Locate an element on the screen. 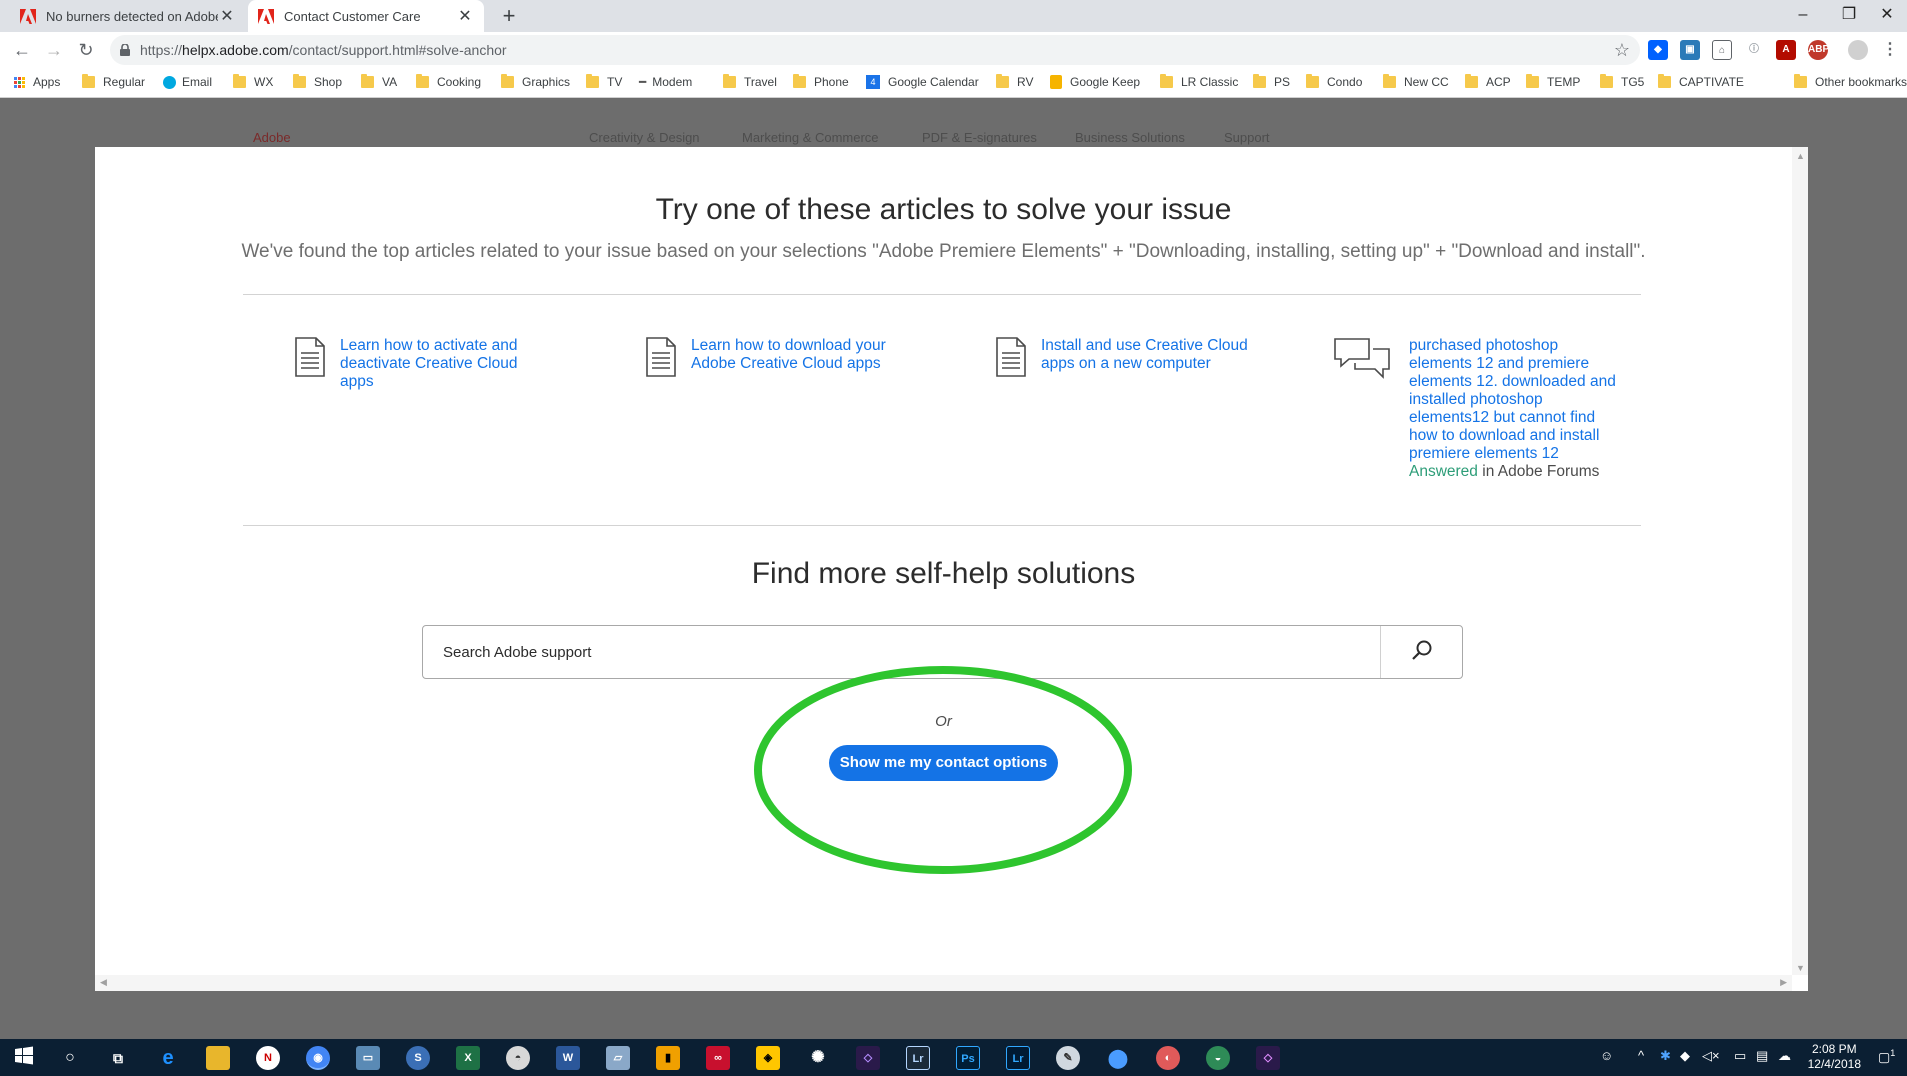 The height and width of the screenshot is (1076, 1907). search-button is located at coordinates (1421, 652).